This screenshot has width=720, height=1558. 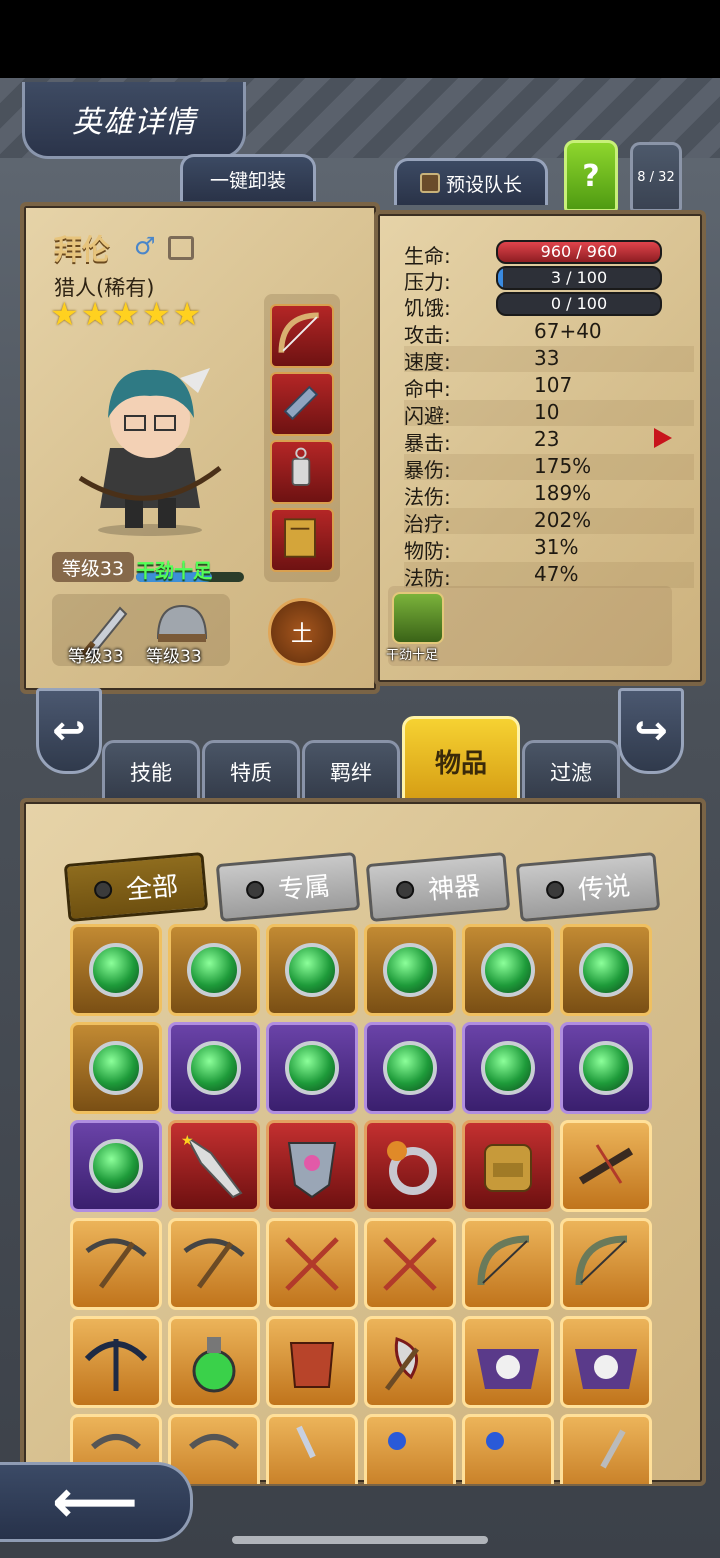 What do you see at coordinates (418, 618) in the screenshot?
I see `trait-mood-icon` at bounding box center [418, 618].